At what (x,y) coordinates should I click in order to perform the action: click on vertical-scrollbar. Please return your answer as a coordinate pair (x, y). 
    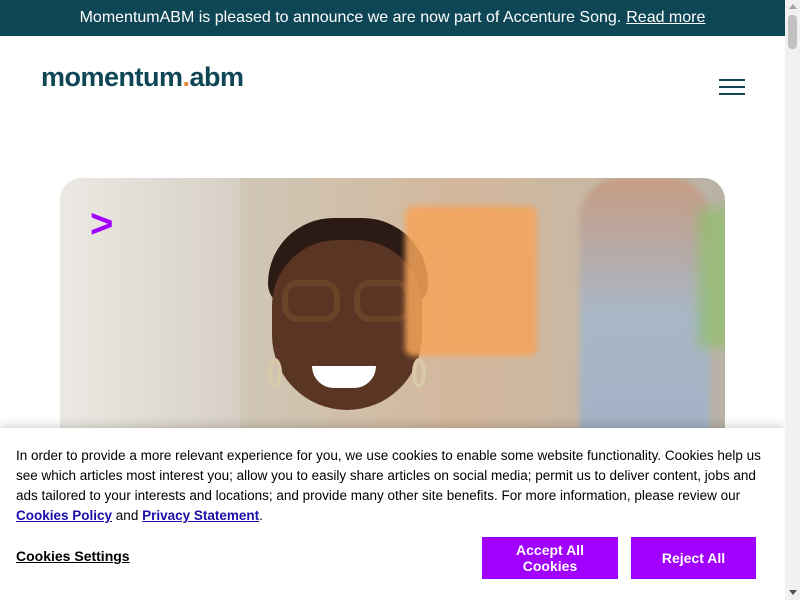
    Looking at the image, I should click on (792, 300).